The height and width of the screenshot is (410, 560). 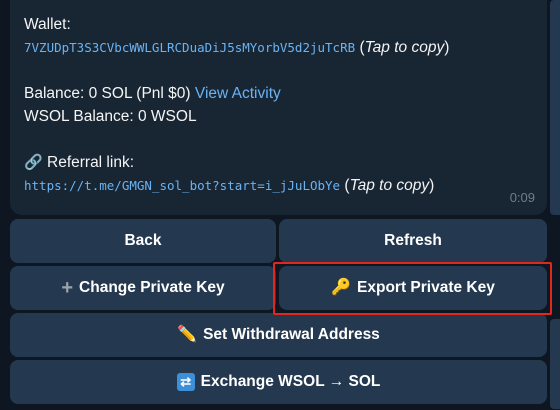 I want to click on export-private-key-label: Export Private Key, so click(x=426, y=287).